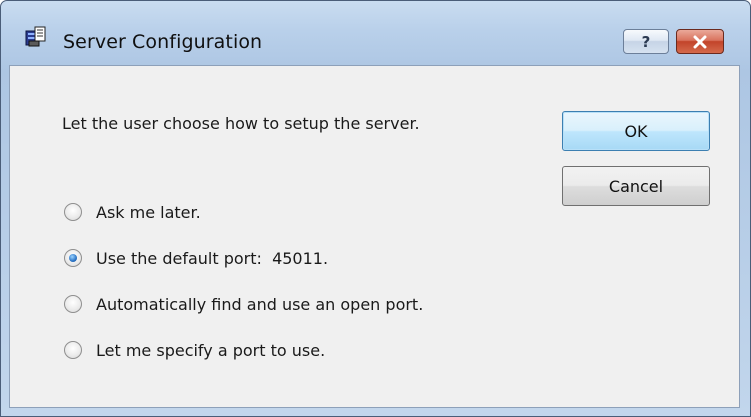 Image resolution: width=751 pixels, height=417 pixels. Describe the element at coordinates (35, 36) in the screenshot. I see `server-app-icon` at that location.